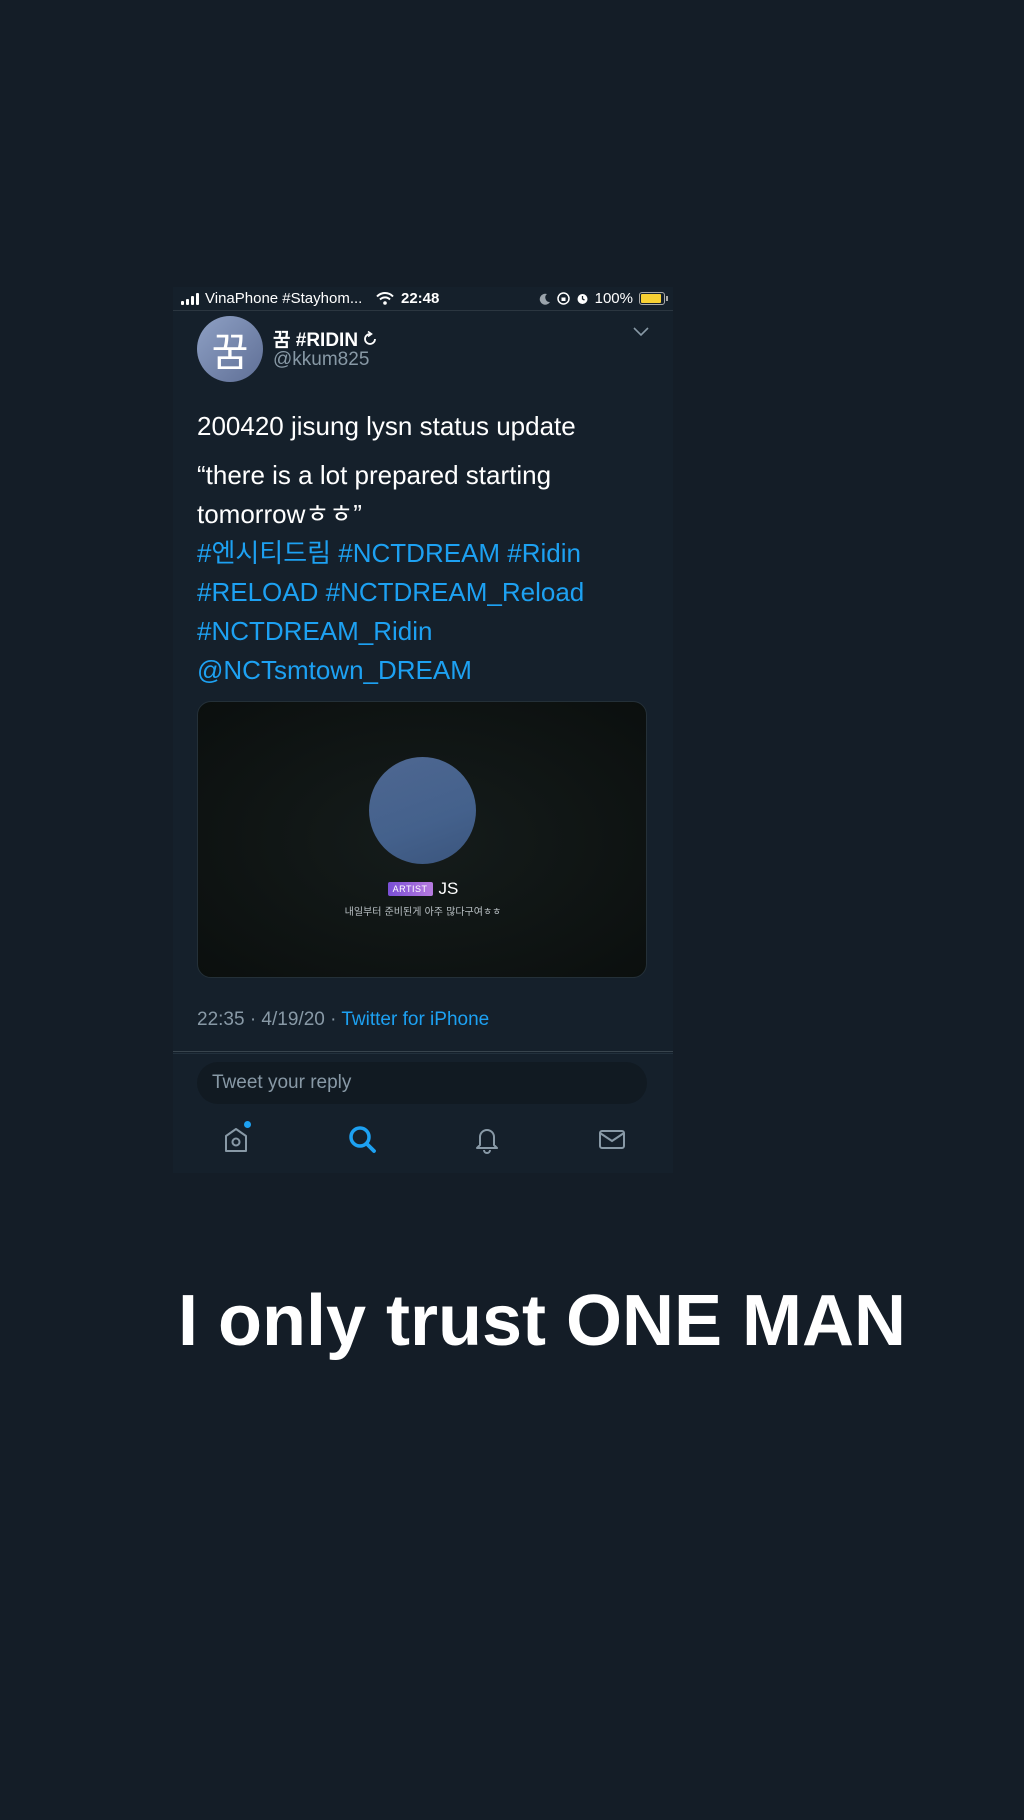 This screenshot has height=1820, width=1024. What do you see at coordinates (487, 1139) in the screenshot?
I see `notifications-icon` at bounding box center [487, 1139].